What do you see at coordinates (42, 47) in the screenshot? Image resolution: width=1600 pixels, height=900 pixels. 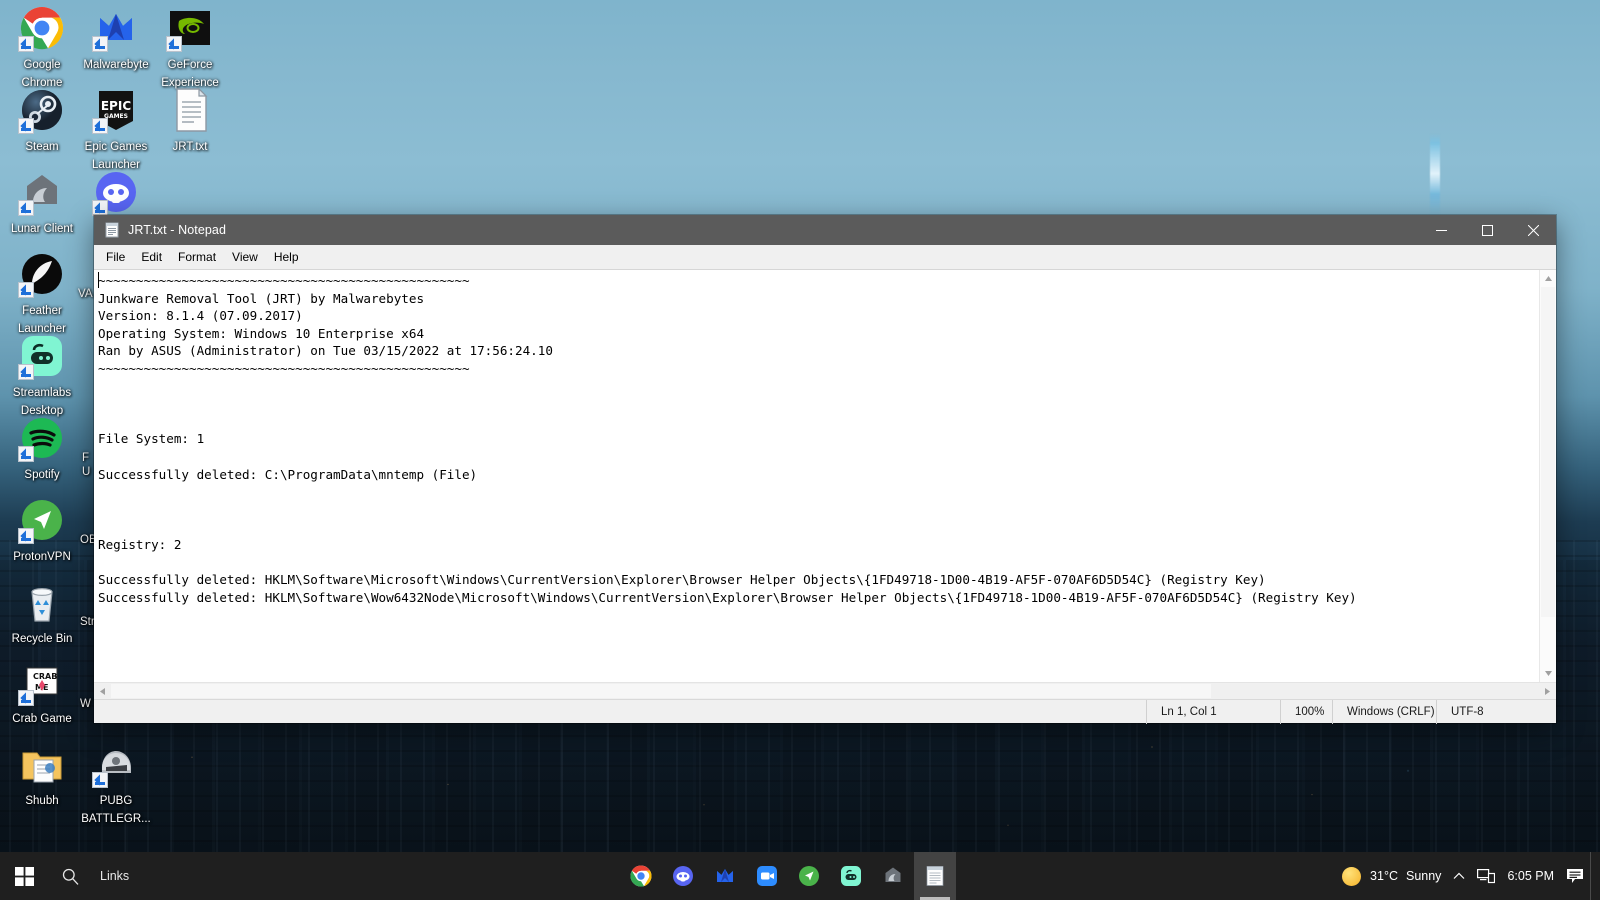 I see `desktop-icon-google-chrome: Google Chrome` at bounding box center [42, 47].